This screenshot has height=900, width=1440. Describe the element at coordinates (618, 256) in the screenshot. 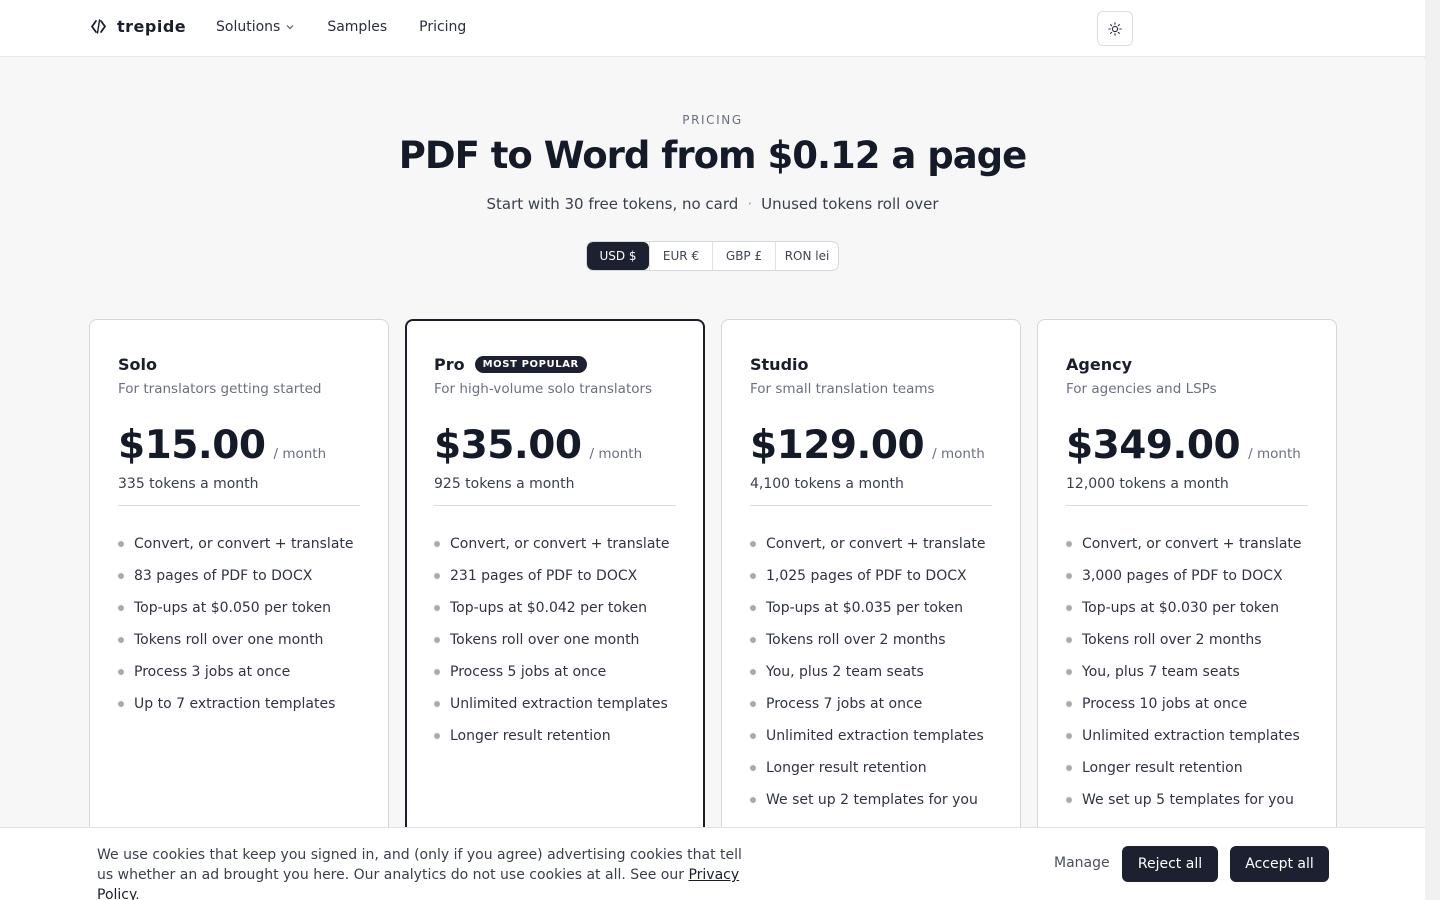

I see `currency-option-usd: USD $` at that location.